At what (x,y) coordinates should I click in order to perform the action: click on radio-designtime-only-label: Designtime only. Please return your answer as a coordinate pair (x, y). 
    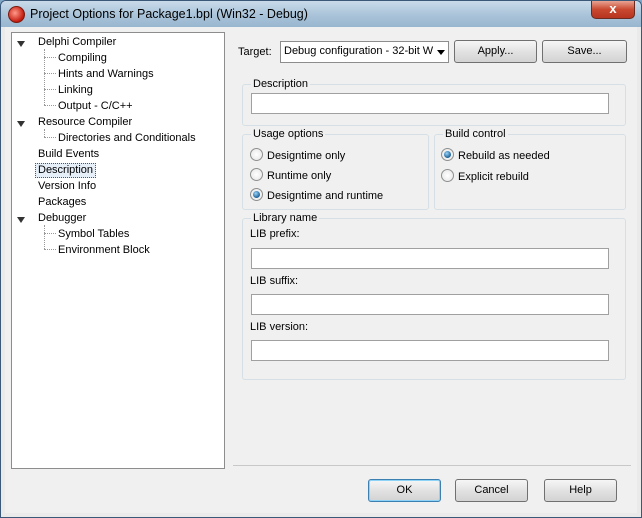
    Looking at the image, I should click on (306, 156).